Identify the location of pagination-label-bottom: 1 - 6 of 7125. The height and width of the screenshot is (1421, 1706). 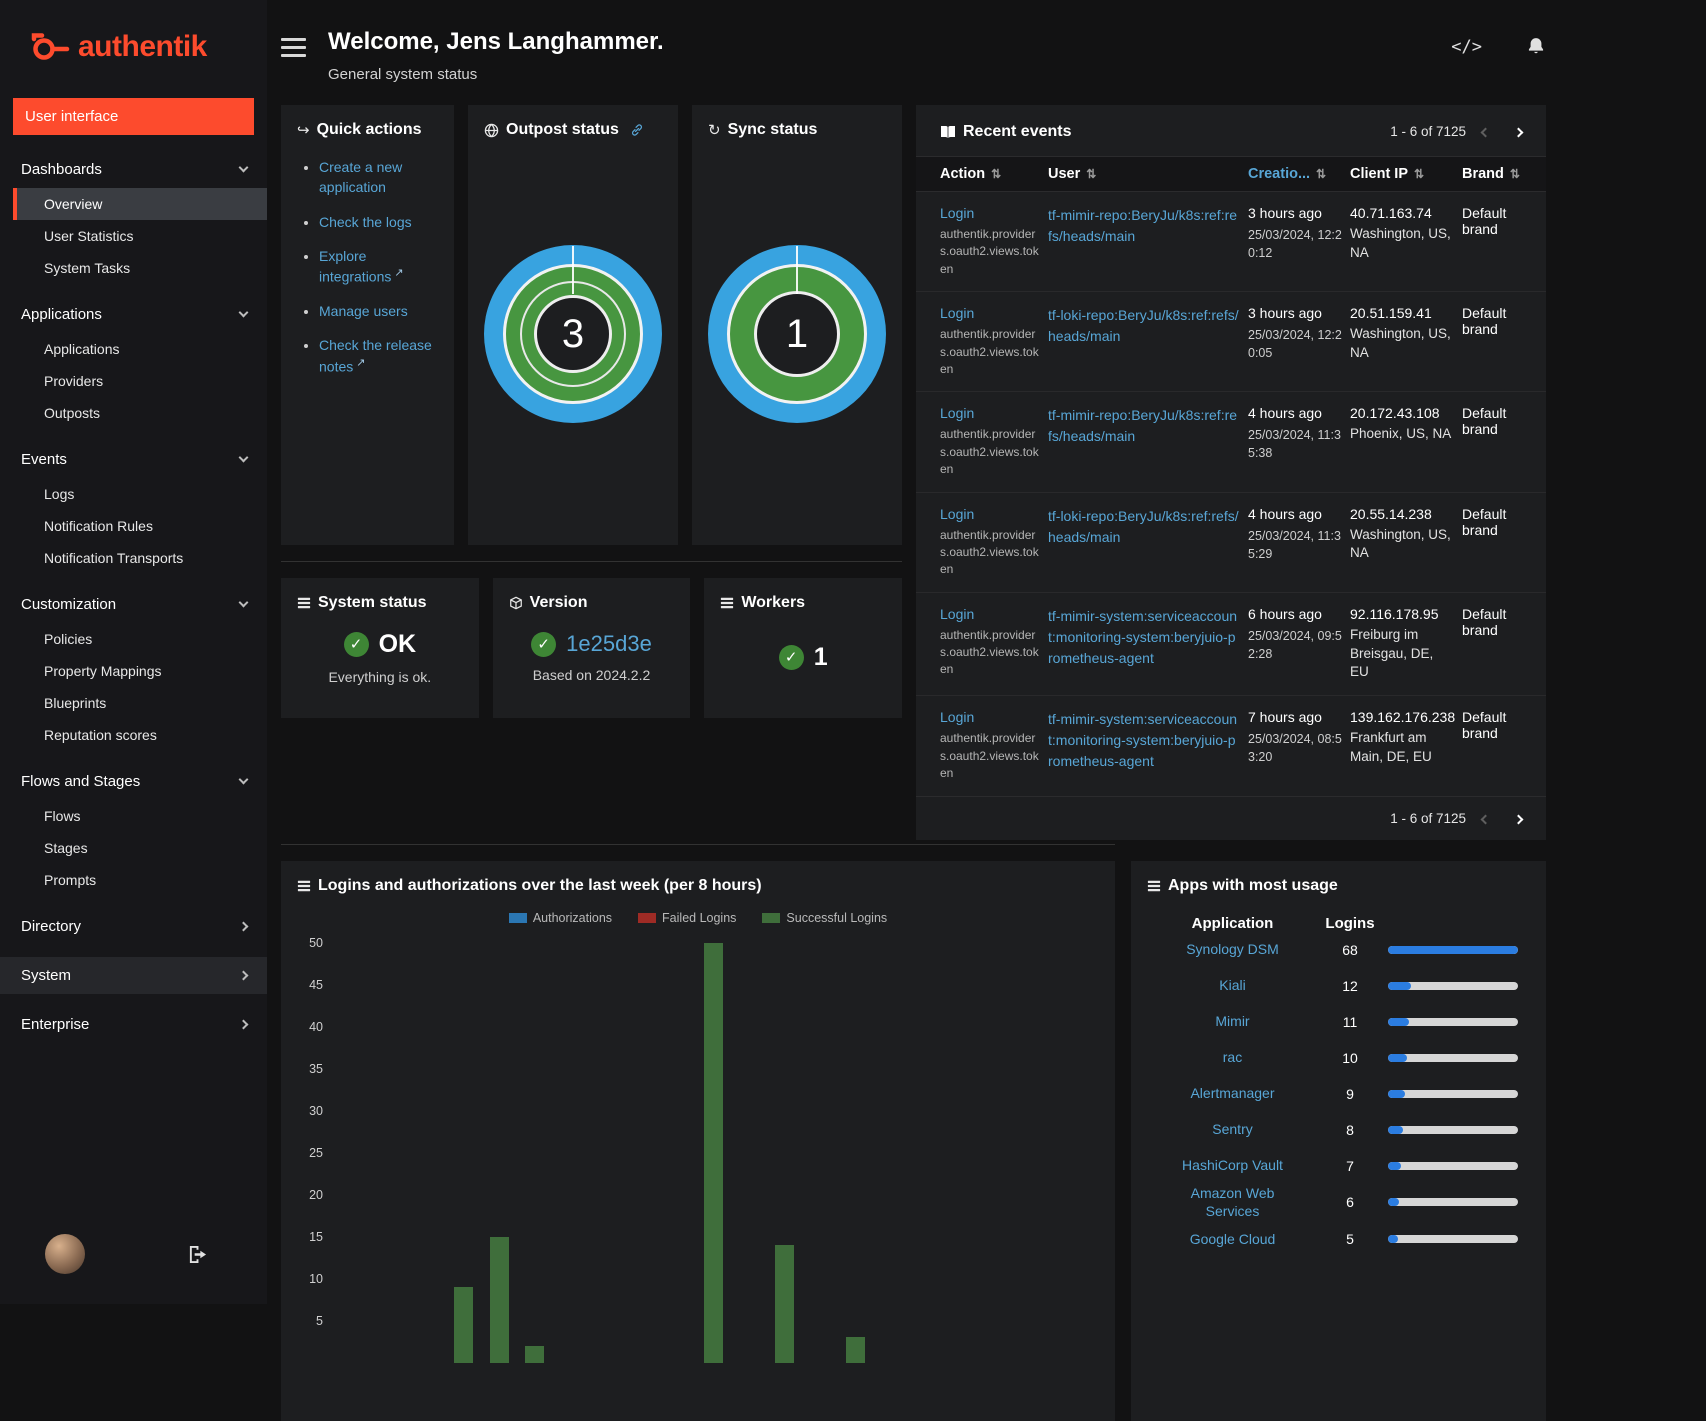
(1428, 818).